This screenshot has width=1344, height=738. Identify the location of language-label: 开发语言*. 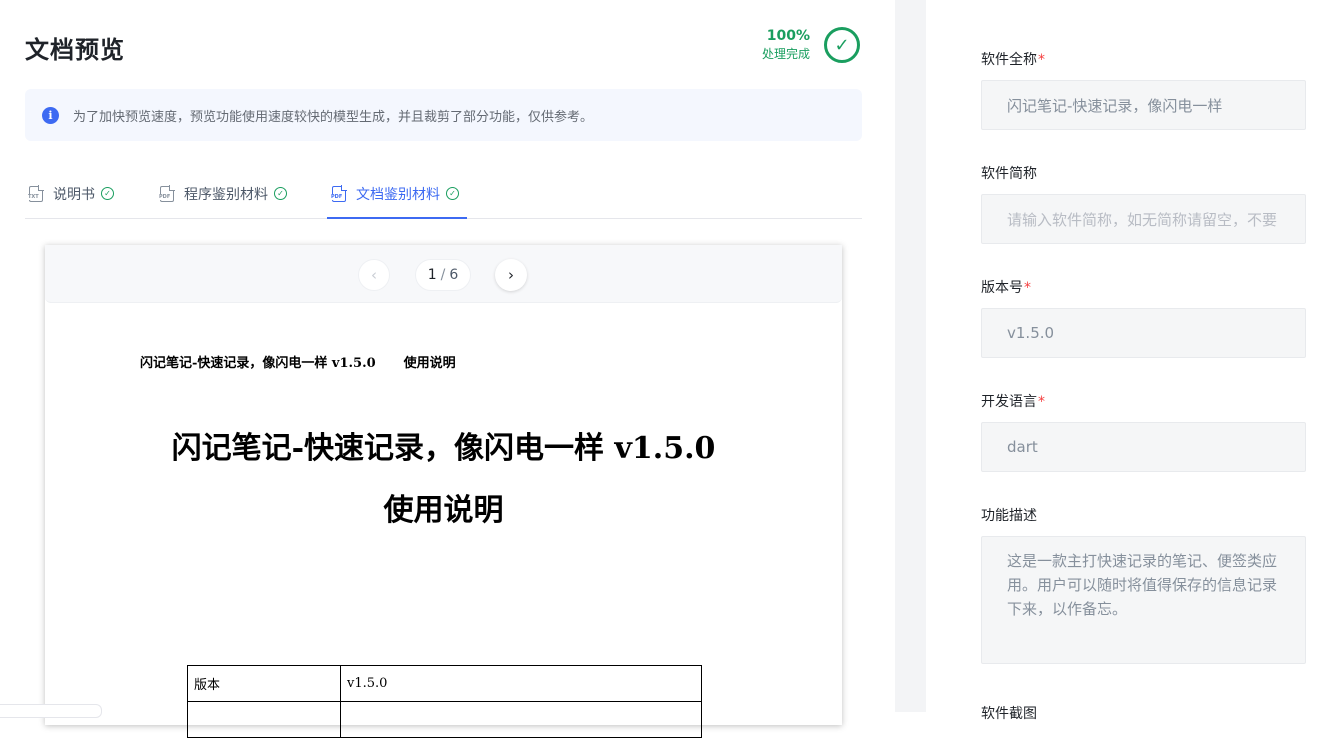
(1013, 401).